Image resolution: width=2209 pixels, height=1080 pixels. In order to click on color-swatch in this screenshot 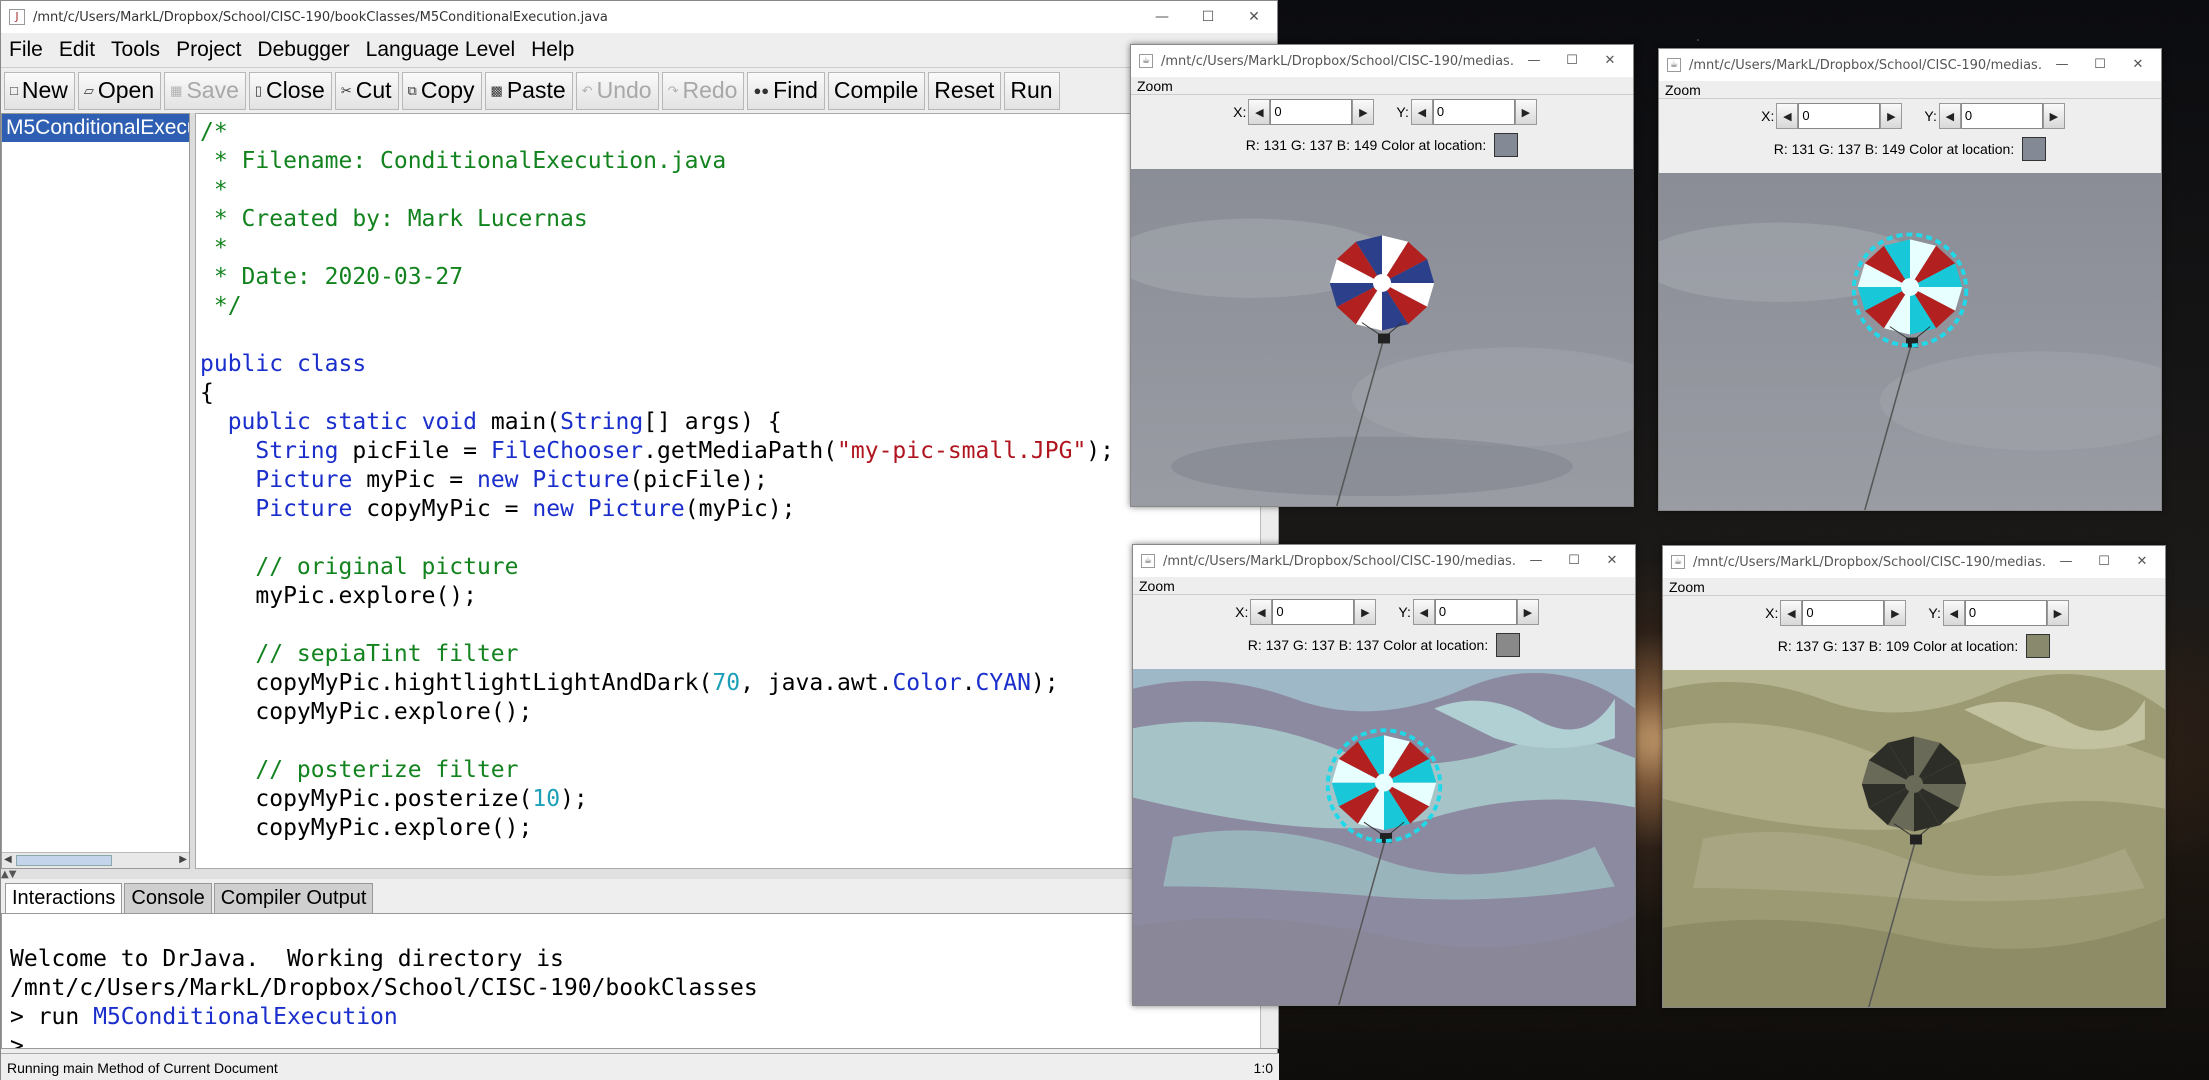, I will do `click(1508, 645)`.